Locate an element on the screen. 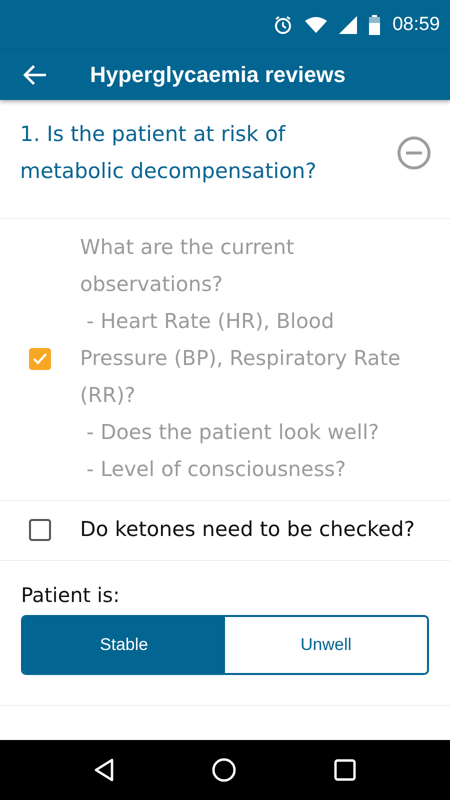  signal-icon is located at coordinates (348, 25).